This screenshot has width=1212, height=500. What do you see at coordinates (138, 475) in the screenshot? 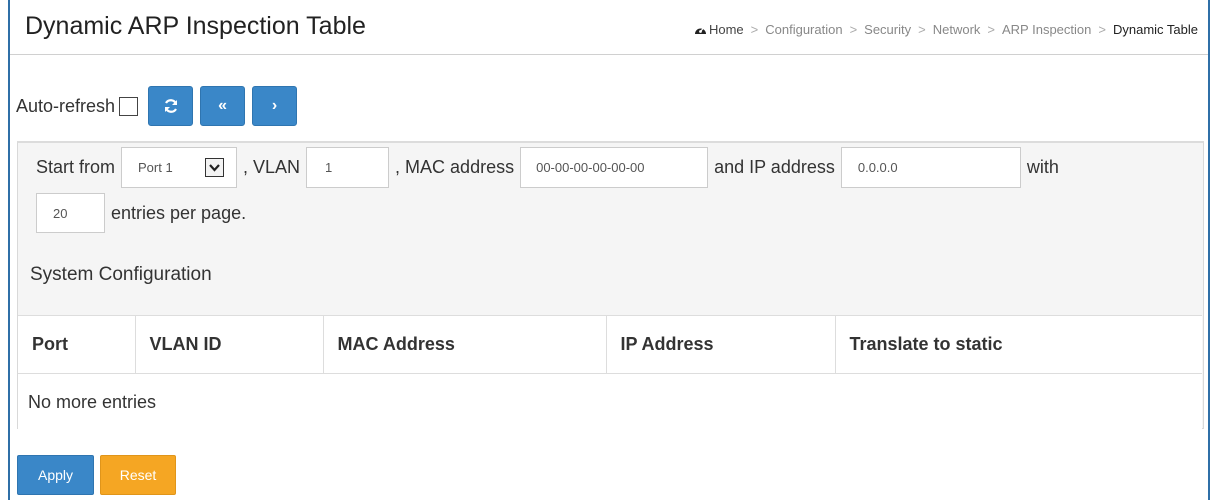
I see `reset-button: Reset` at bounding box center [138, 475].